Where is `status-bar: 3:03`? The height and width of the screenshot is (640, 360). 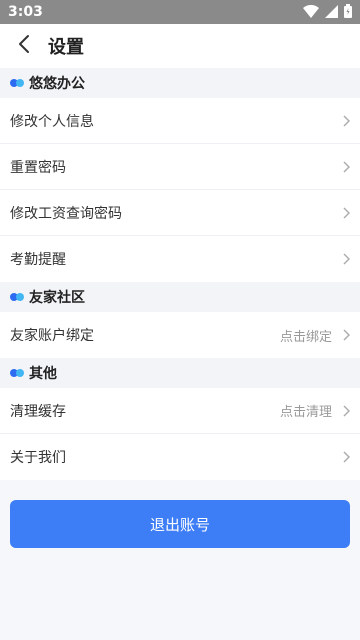
status-bar: 3:03 is located at coordinates (180, 12).